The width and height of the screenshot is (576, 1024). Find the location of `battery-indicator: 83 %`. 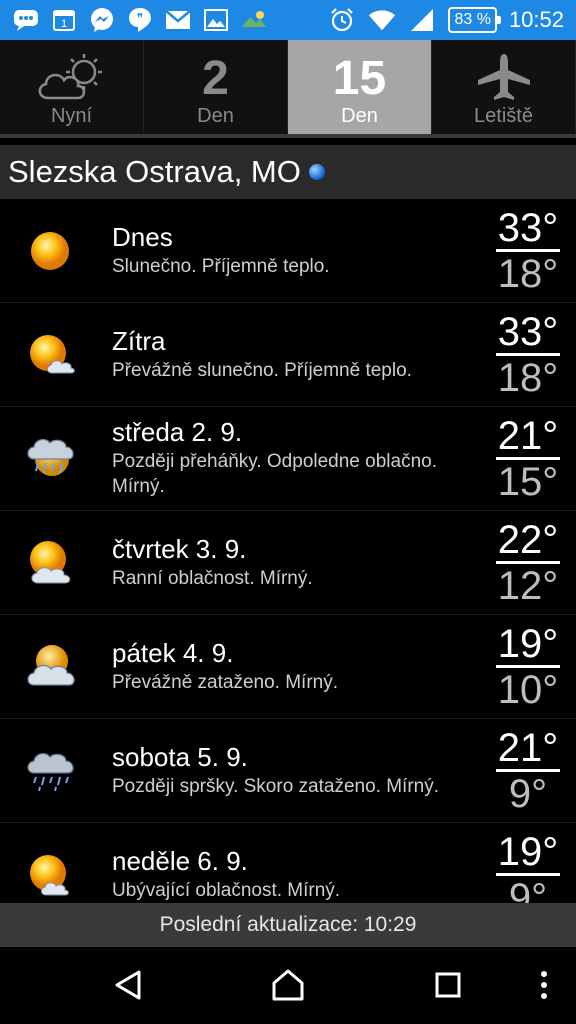

battery-indicator: 83 % is located at coordinates (475, 20).